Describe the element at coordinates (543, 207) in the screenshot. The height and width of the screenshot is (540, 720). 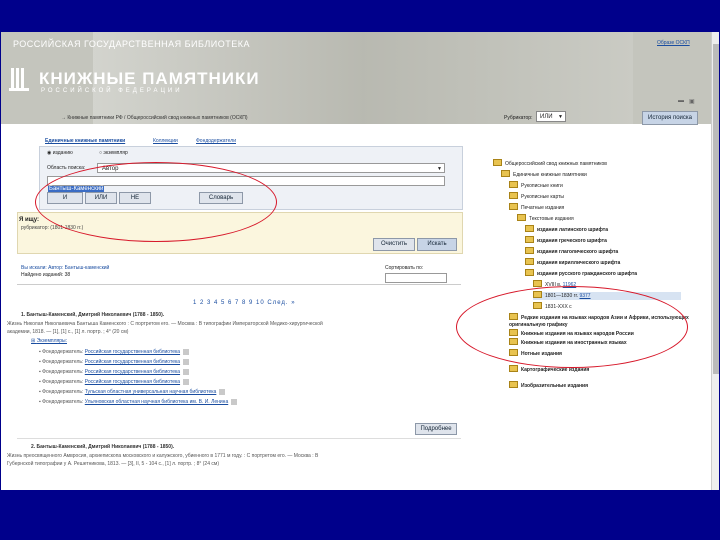
I see `tree-node-label: Печатные издания` at that location.